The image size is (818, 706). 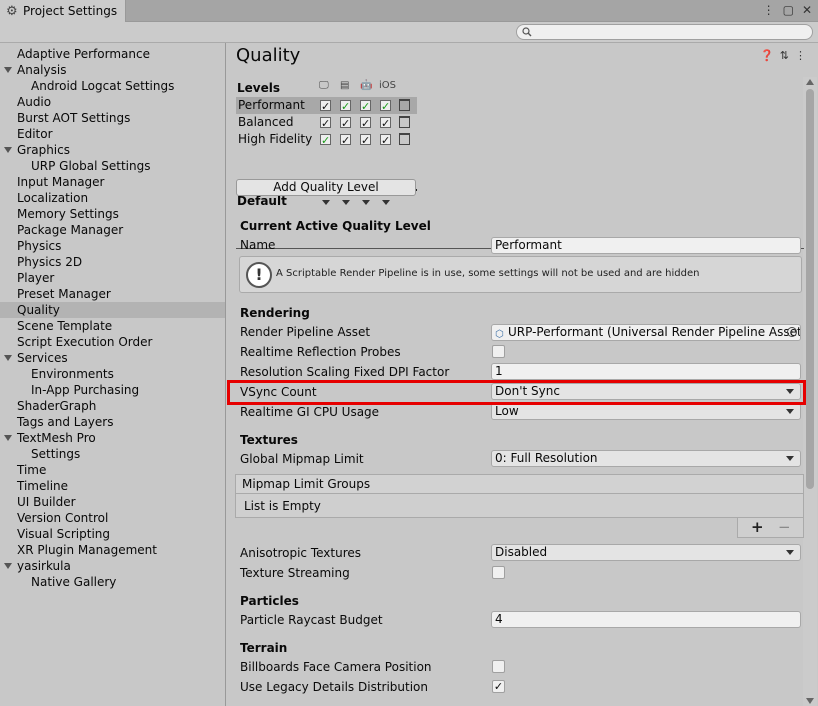 I want to click on sidebar-item-environments: Environments, so click(x=112, y=374).